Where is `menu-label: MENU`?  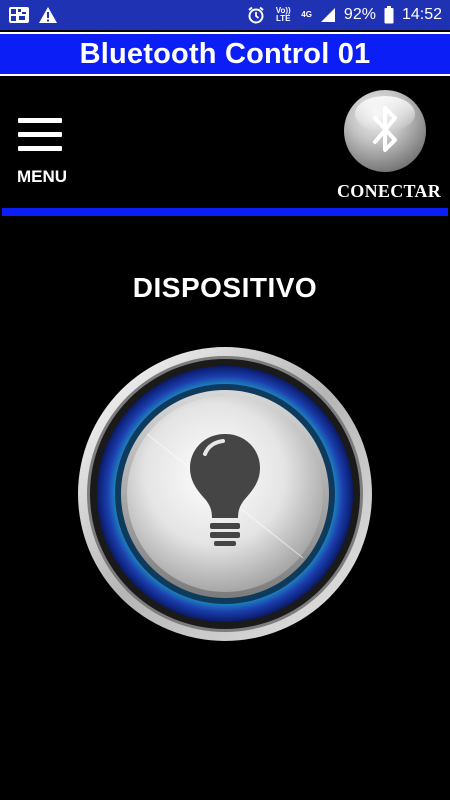 menu-label: MENU is located at coordinates (42, 176).